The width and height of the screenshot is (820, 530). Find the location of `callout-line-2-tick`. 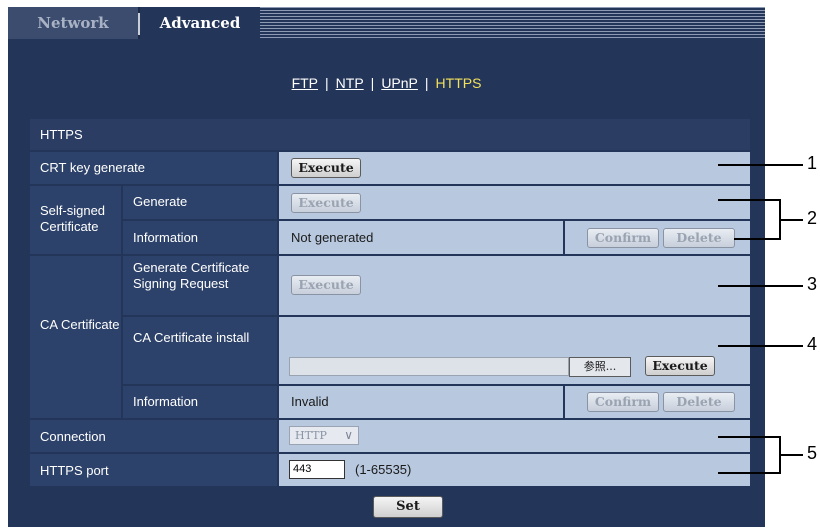

callout-line-2-tick is located at coordinates (791, 220).